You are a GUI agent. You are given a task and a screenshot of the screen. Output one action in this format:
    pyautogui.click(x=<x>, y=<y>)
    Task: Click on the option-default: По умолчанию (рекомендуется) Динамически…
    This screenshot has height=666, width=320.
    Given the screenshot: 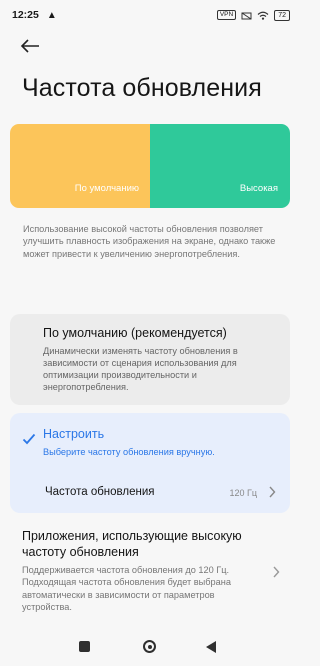 What is the action you would take?
    pyautogui.click(x=150, y=359)
    